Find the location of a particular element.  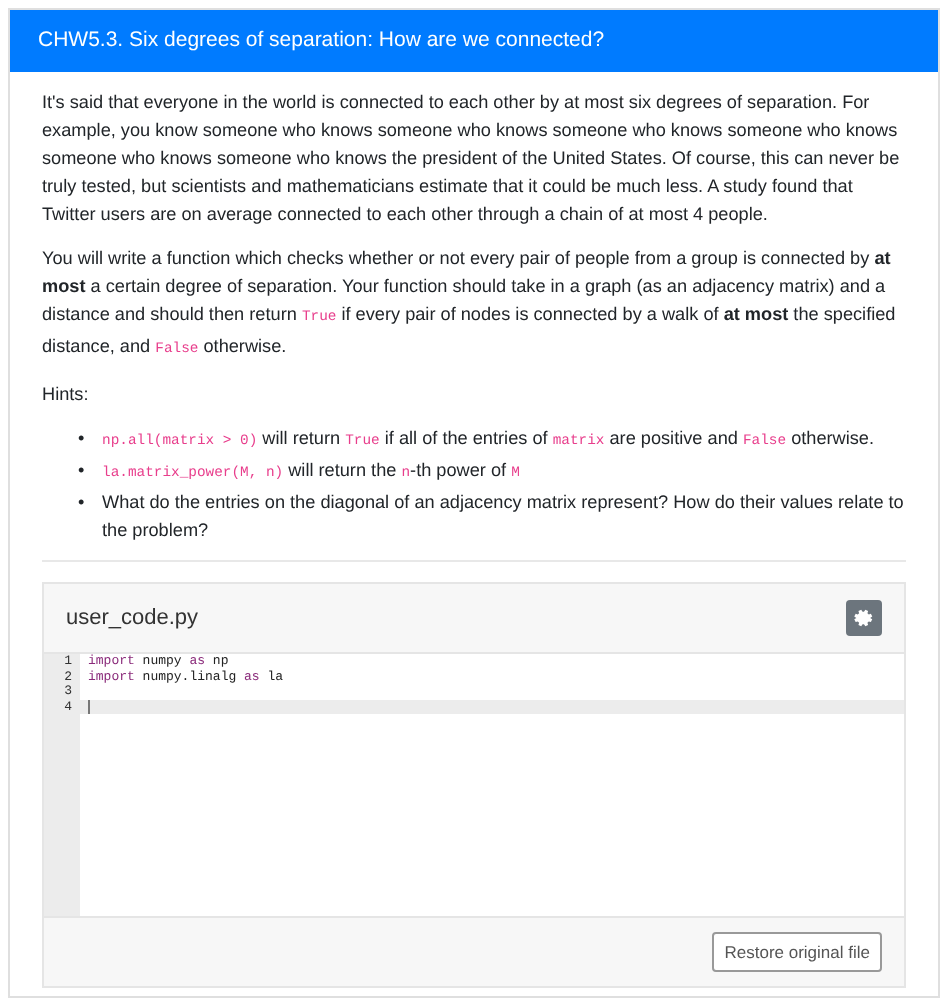

settings-button is located at coordinates (864, 618).